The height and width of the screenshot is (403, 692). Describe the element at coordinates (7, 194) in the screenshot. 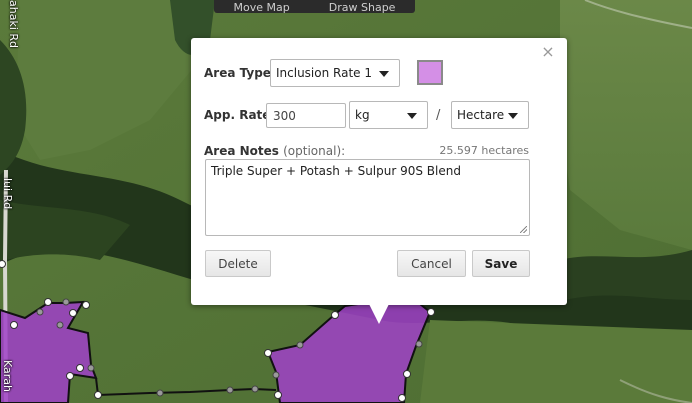

I see `road-label: lui Rd` at that location.